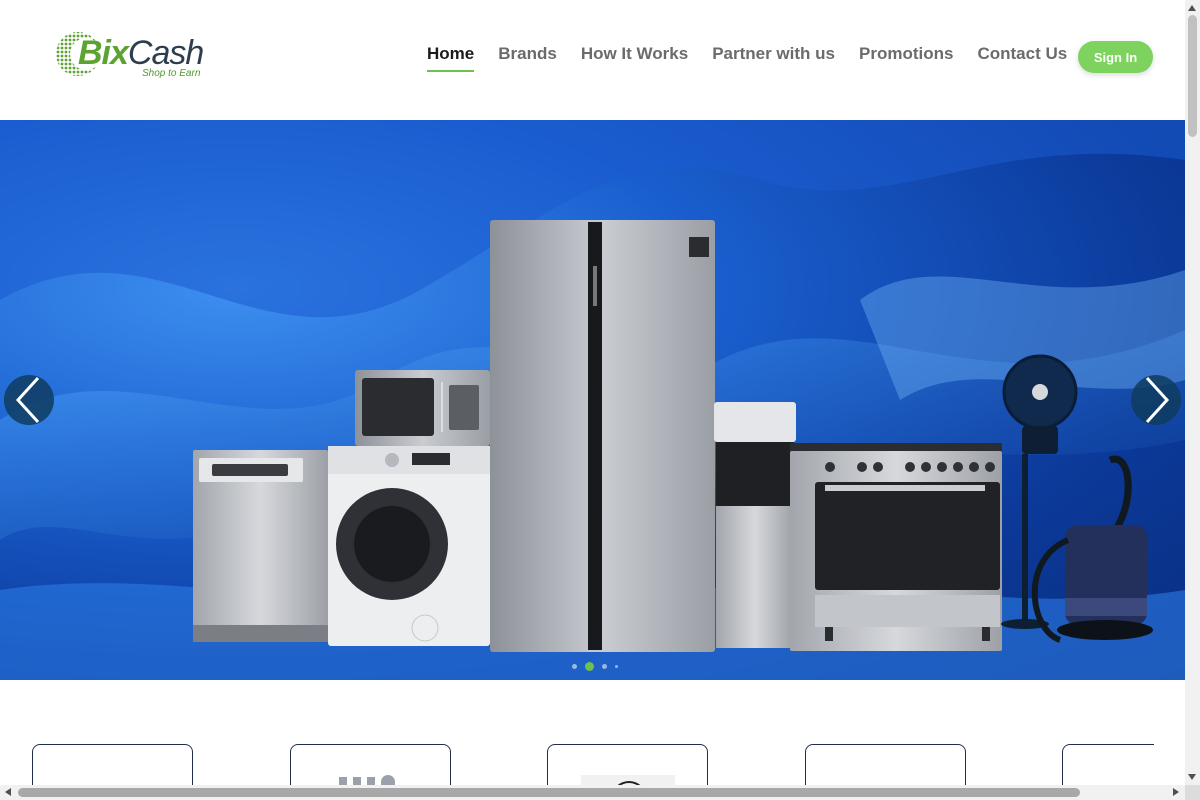  I want to click on sign-in-button: Sign In, so click(1115, 57).